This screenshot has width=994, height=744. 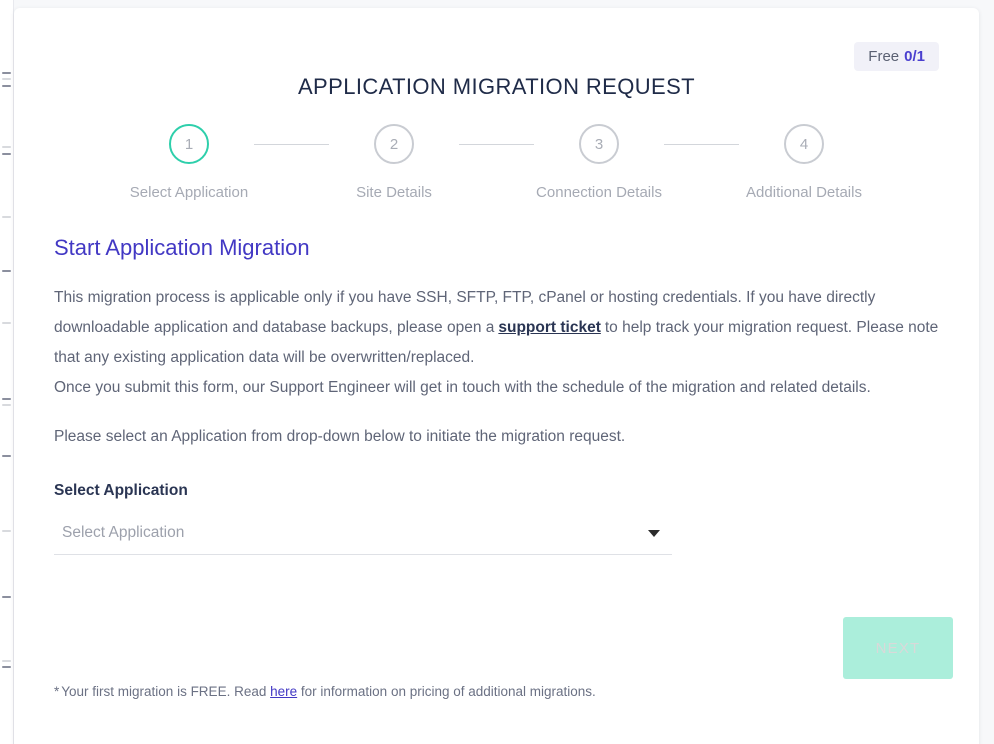 What do you see at coordinates (7, 372) in the screenshot?
I see `background-sidebar` at bounding box center [7, 372].